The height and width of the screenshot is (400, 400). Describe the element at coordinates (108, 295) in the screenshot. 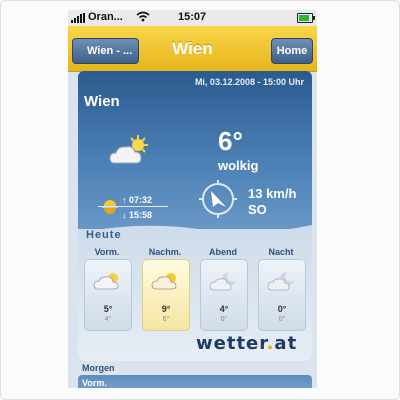

I see `period-tile-vorm: 5° 4°` at that location.